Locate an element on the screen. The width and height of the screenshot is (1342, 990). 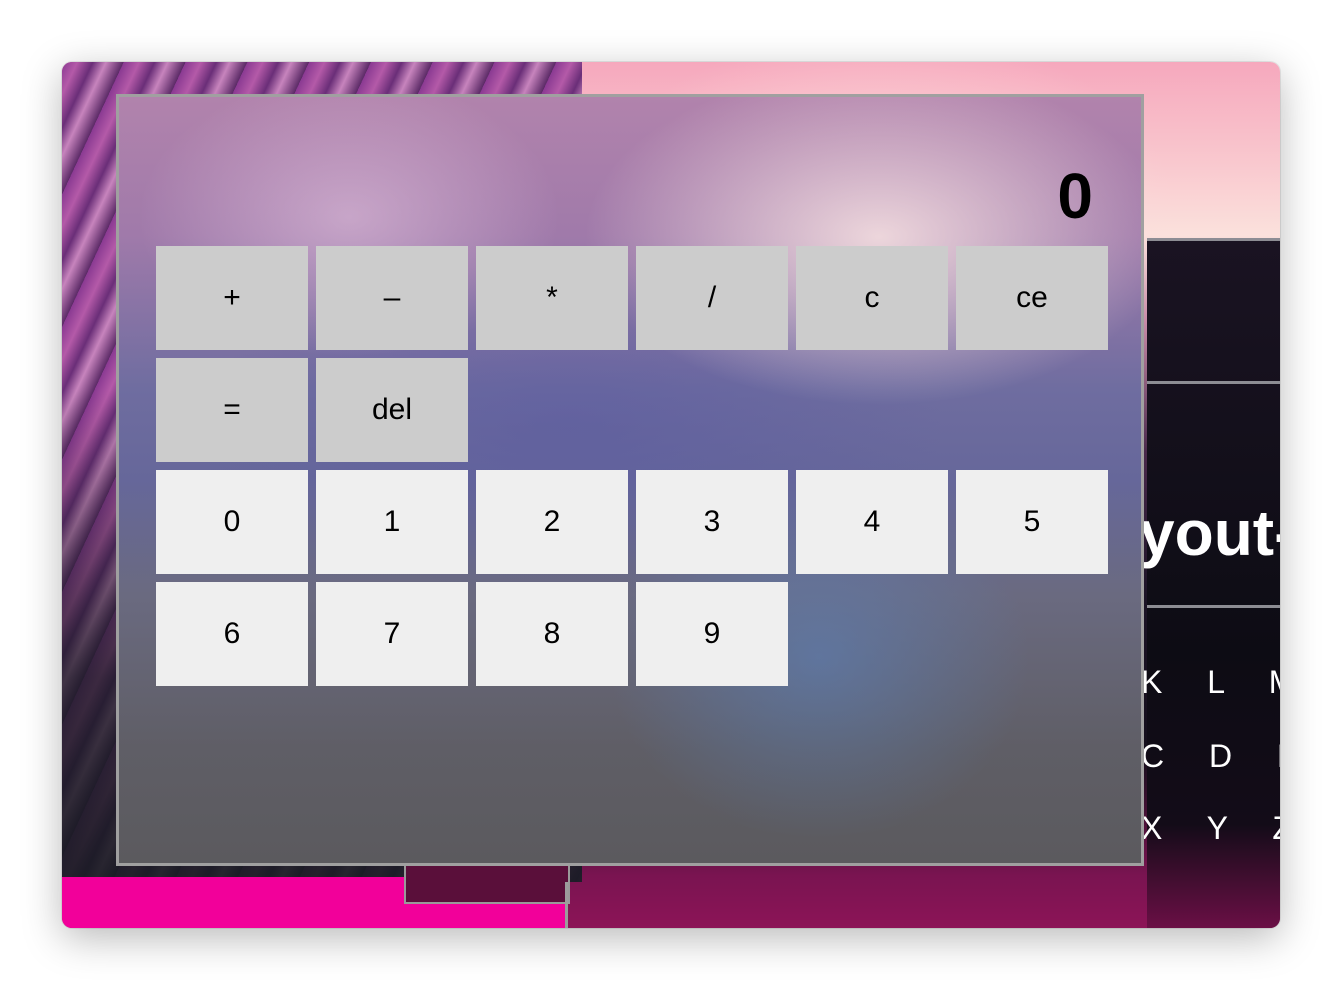
digit-2-button: 2 is located at coordinates (552, 522).